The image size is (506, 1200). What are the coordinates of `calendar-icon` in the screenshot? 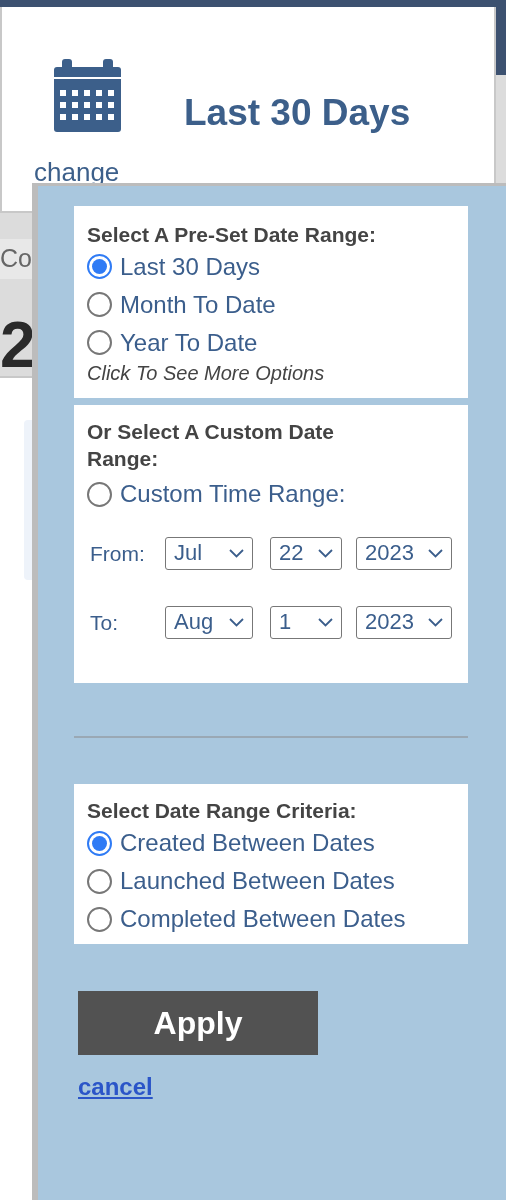 It's located at (87, 95).